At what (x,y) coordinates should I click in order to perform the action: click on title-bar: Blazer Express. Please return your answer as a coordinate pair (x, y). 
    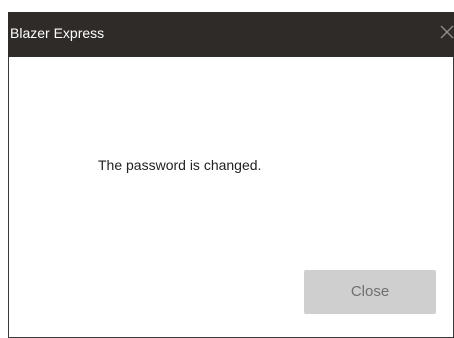
    Looking at the image, I should click on (231, 34).